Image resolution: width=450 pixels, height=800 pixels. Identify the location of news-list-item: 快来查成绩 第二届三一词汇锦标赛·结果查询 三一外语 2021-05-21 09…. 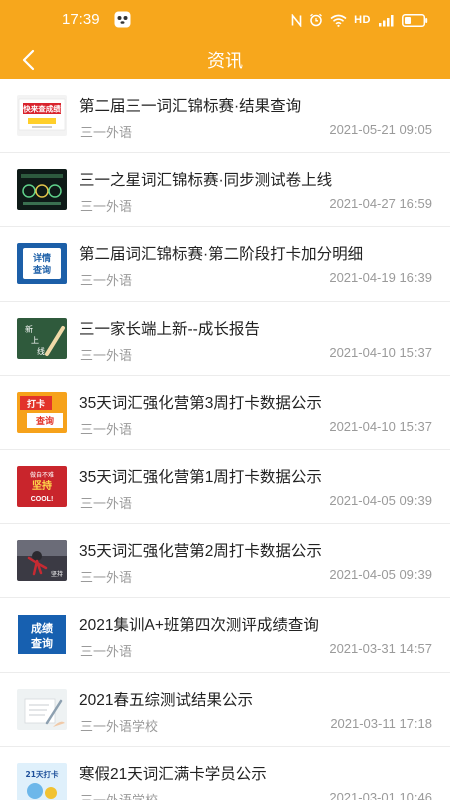
(225, 116).